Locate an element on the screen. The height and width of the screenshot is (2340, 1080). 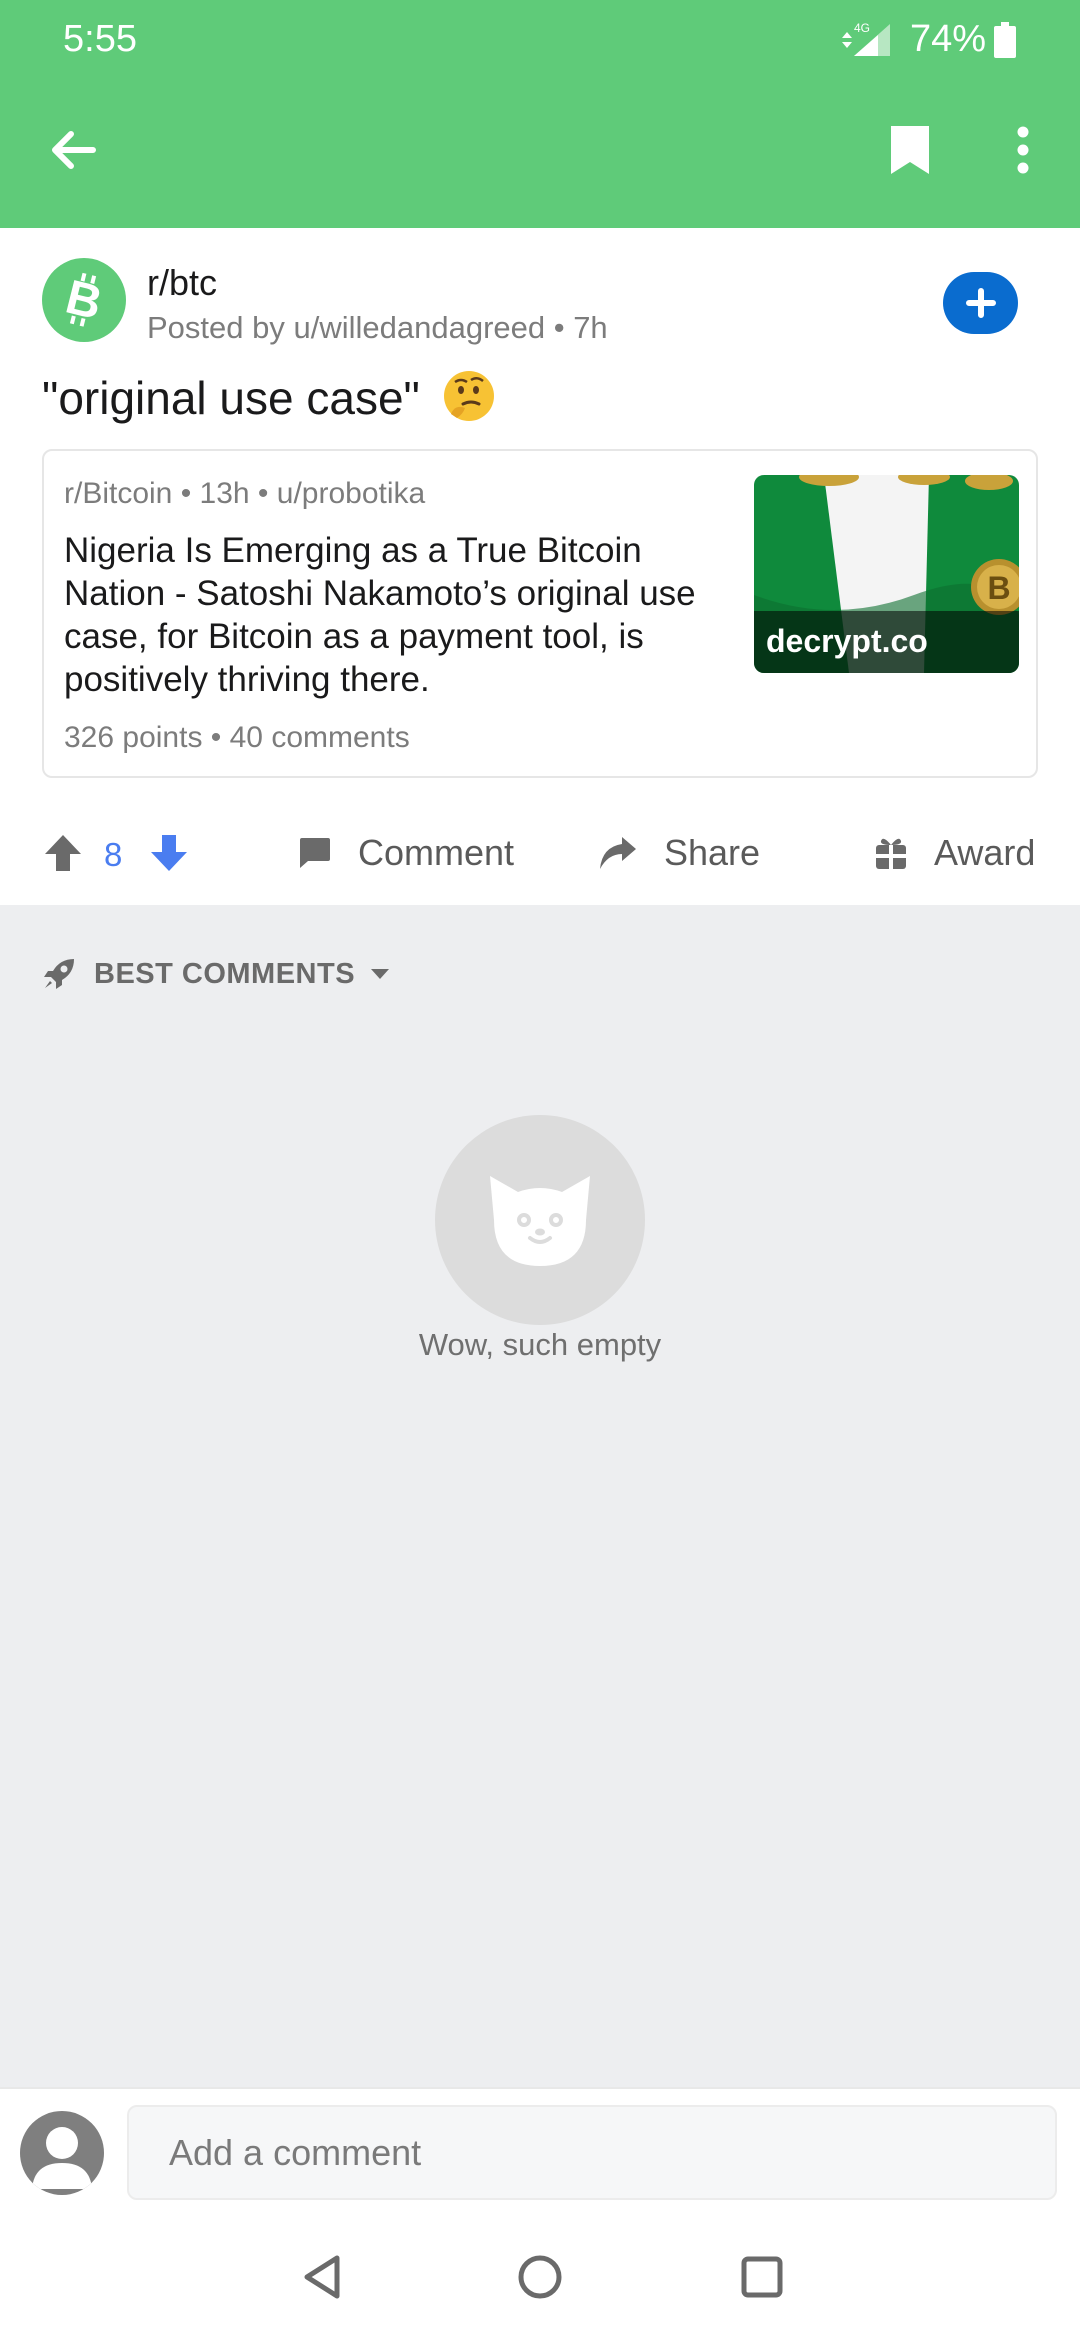
upvote-arrow-icon is located at coordinates (63, 853).